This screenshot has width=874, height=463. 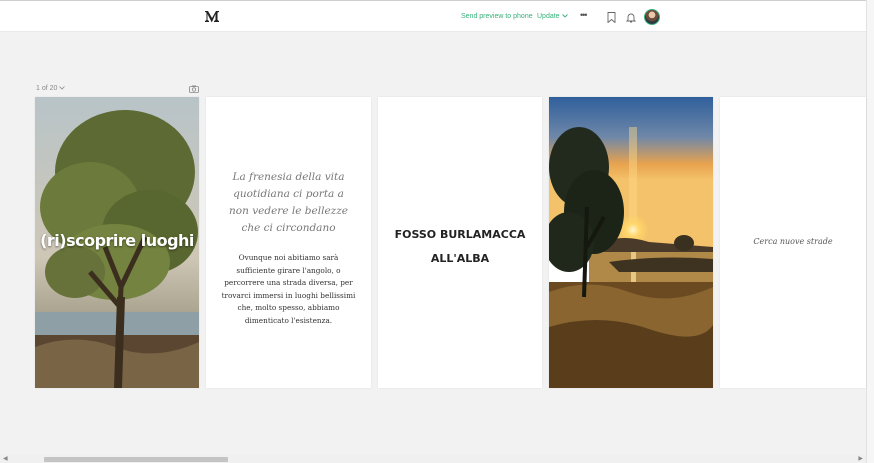 I want to click on update-label: Update, so click(x=548, y=16).